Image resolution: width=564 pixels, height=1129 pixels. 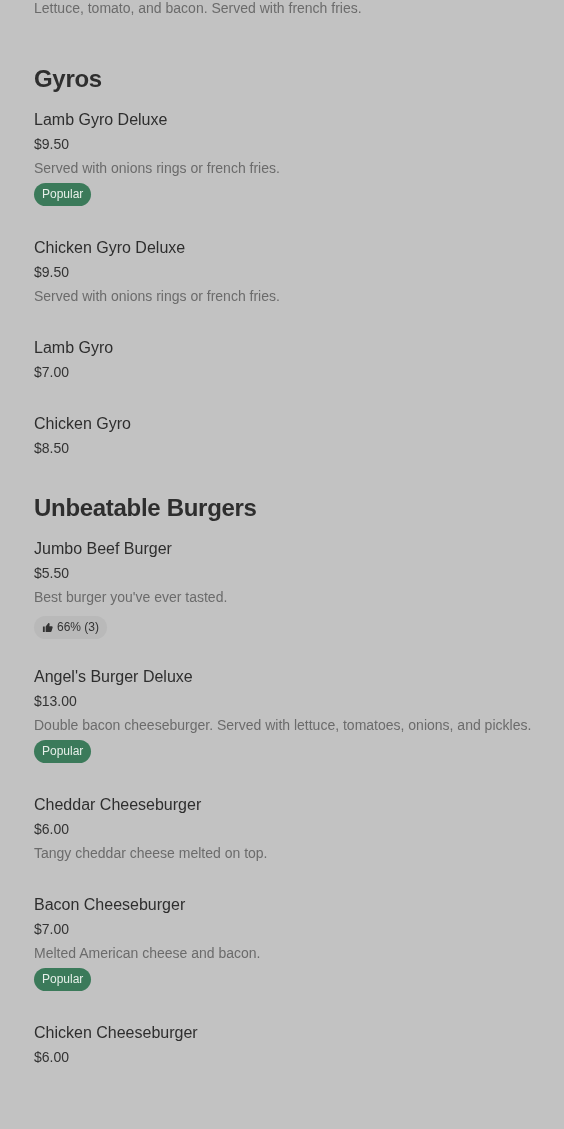 What do you see at coordinates (289, 549) in the screenshot?
I see `item-name: Jumbo Beef Burger` at bounding box center [289, 549].